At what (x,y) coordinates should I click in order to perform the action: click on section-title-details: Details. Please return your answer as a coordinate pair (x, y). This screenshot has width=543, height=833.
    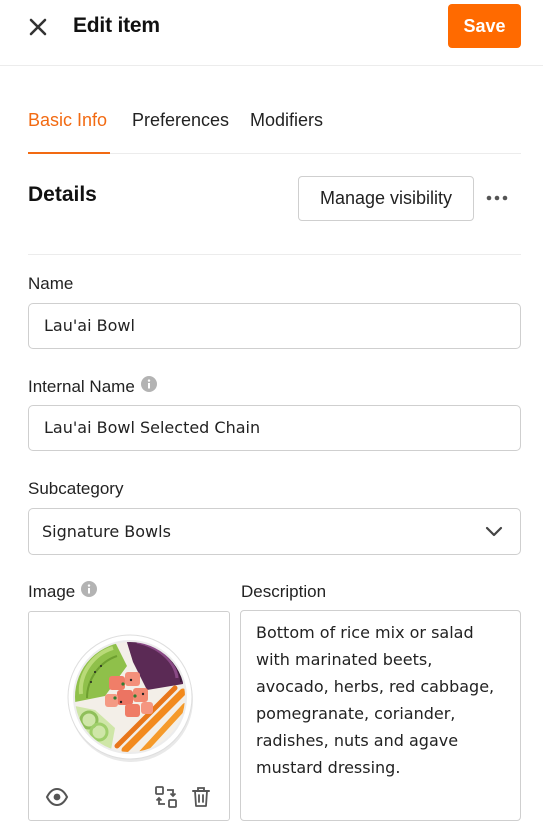
    Looking at the image, I should click on (62, 194).